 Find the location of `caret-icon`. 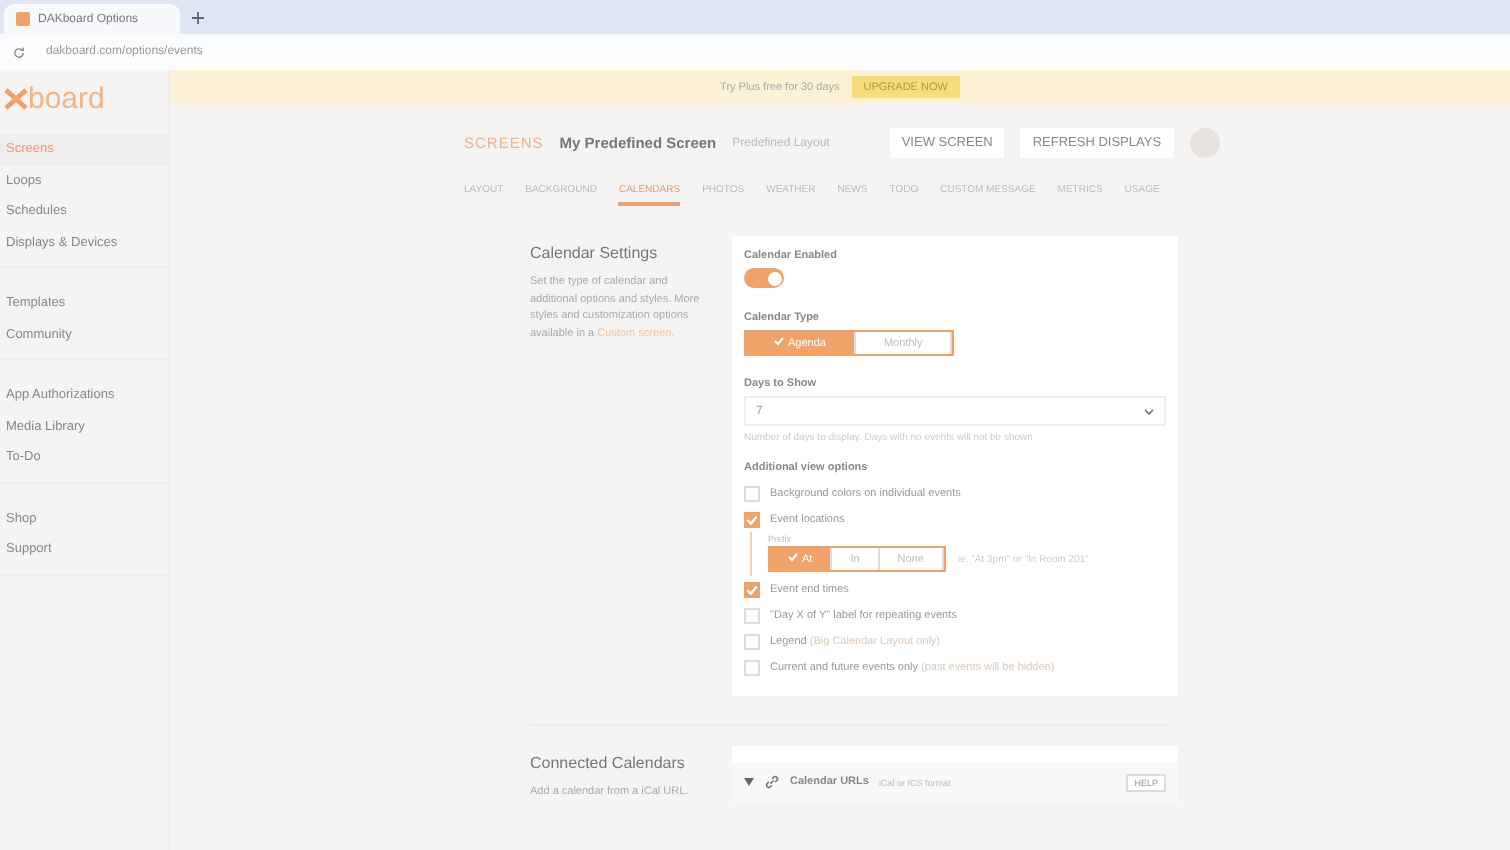

caret-icon is located at coordinates (749, 782).